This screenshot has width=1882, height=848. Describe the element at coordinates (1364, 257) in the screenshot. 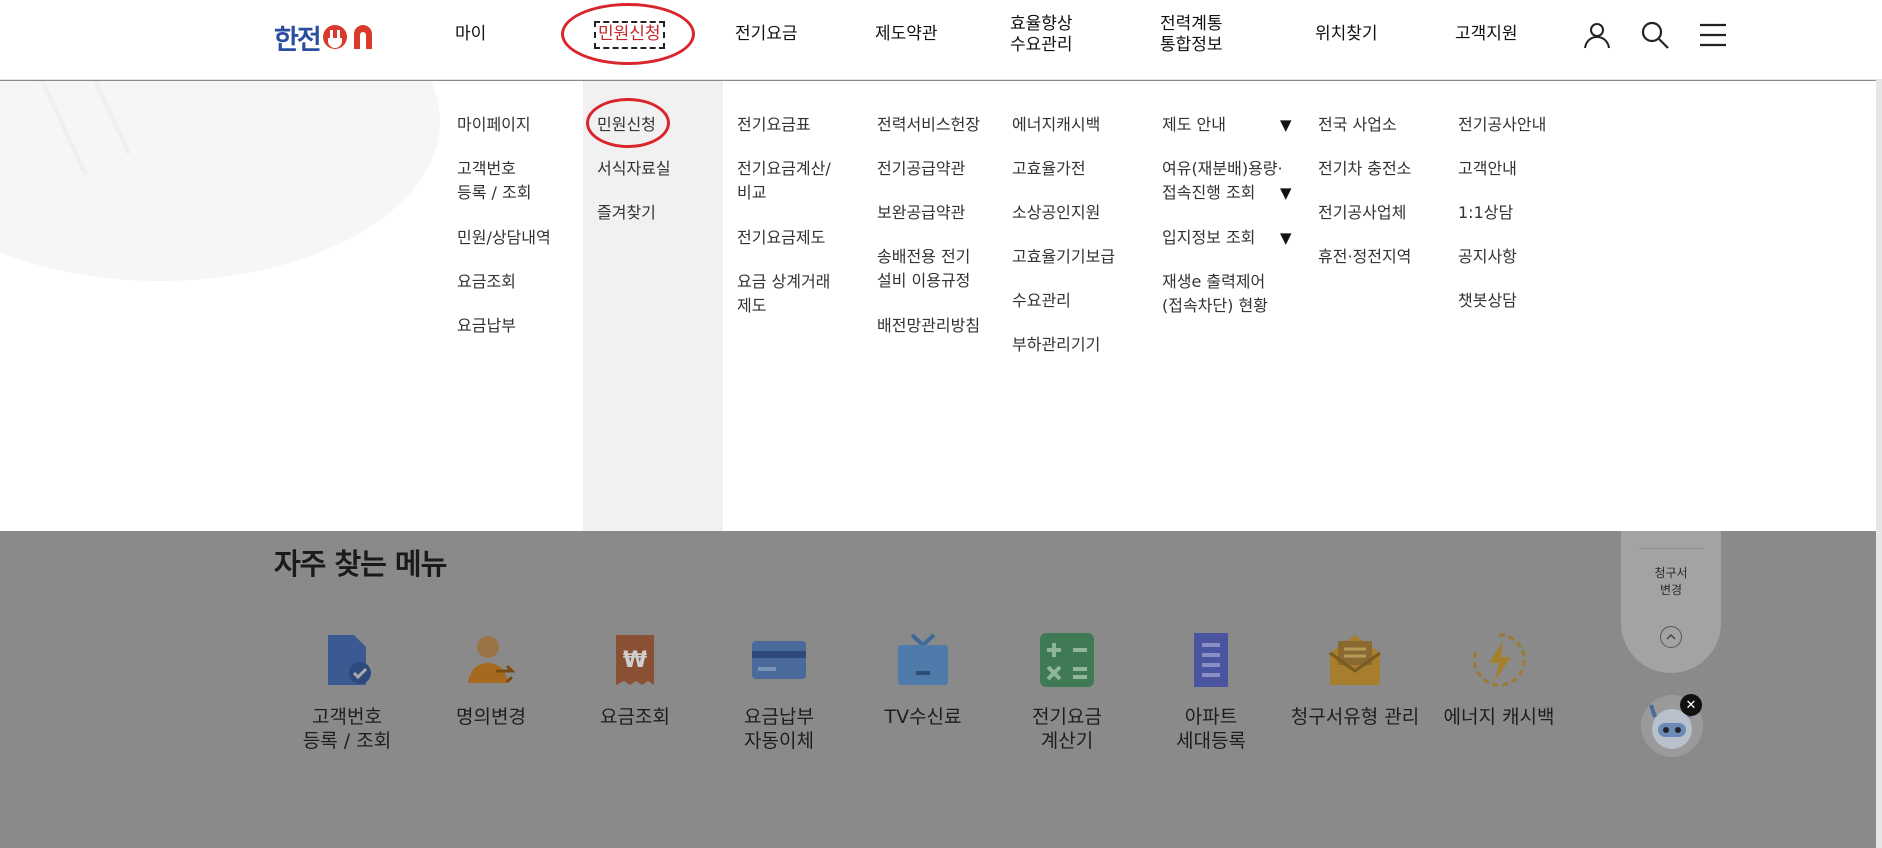

I see `menu-outage-areas: 휴전·정전지역` at that location.